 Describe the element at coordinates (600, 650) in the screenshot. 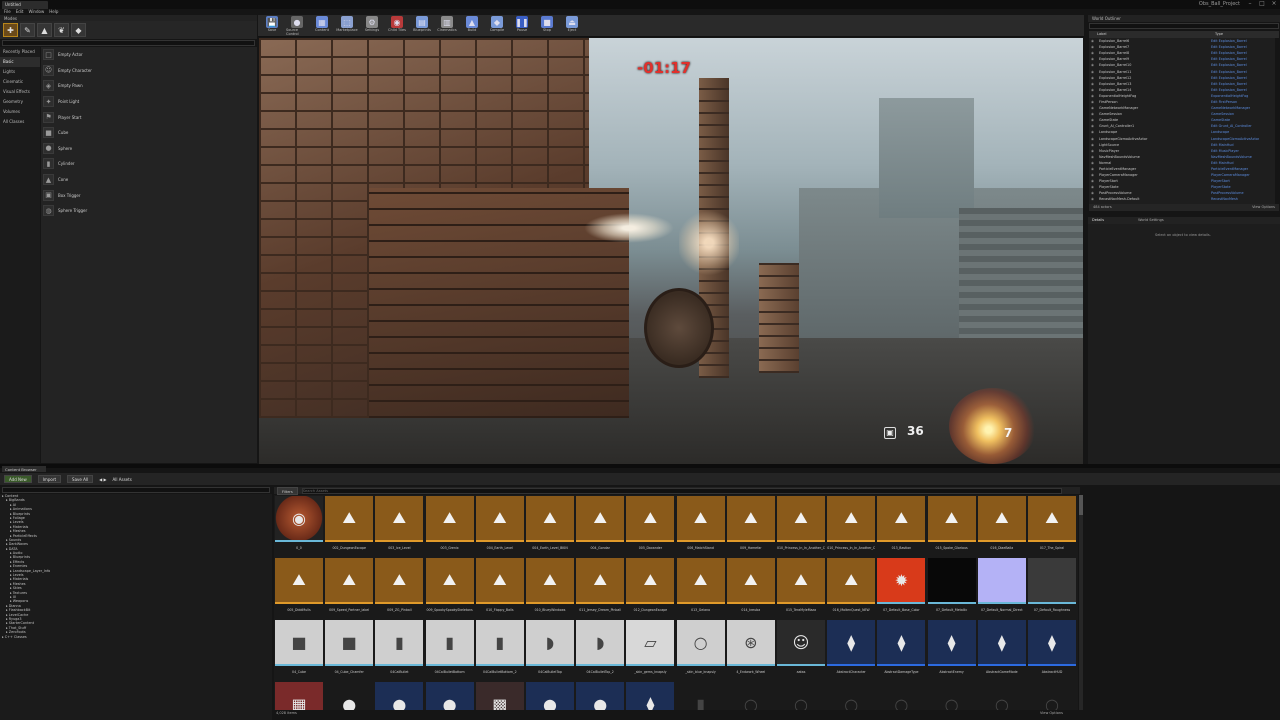

I see `asset-tile: ◗ 04CalBulletTop_2` at that location.